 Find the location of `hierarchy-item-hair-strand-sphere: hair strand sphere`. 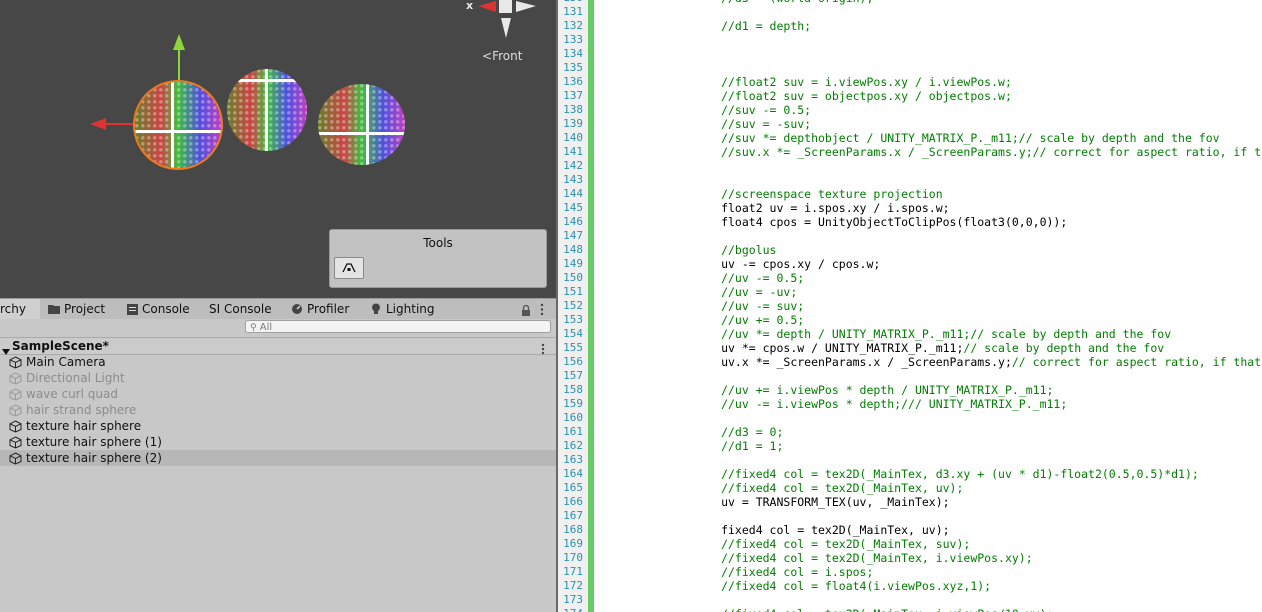

hierarchy-item-hair-strand-sphere: hair strand sphere is located at coordinates (278, 410).